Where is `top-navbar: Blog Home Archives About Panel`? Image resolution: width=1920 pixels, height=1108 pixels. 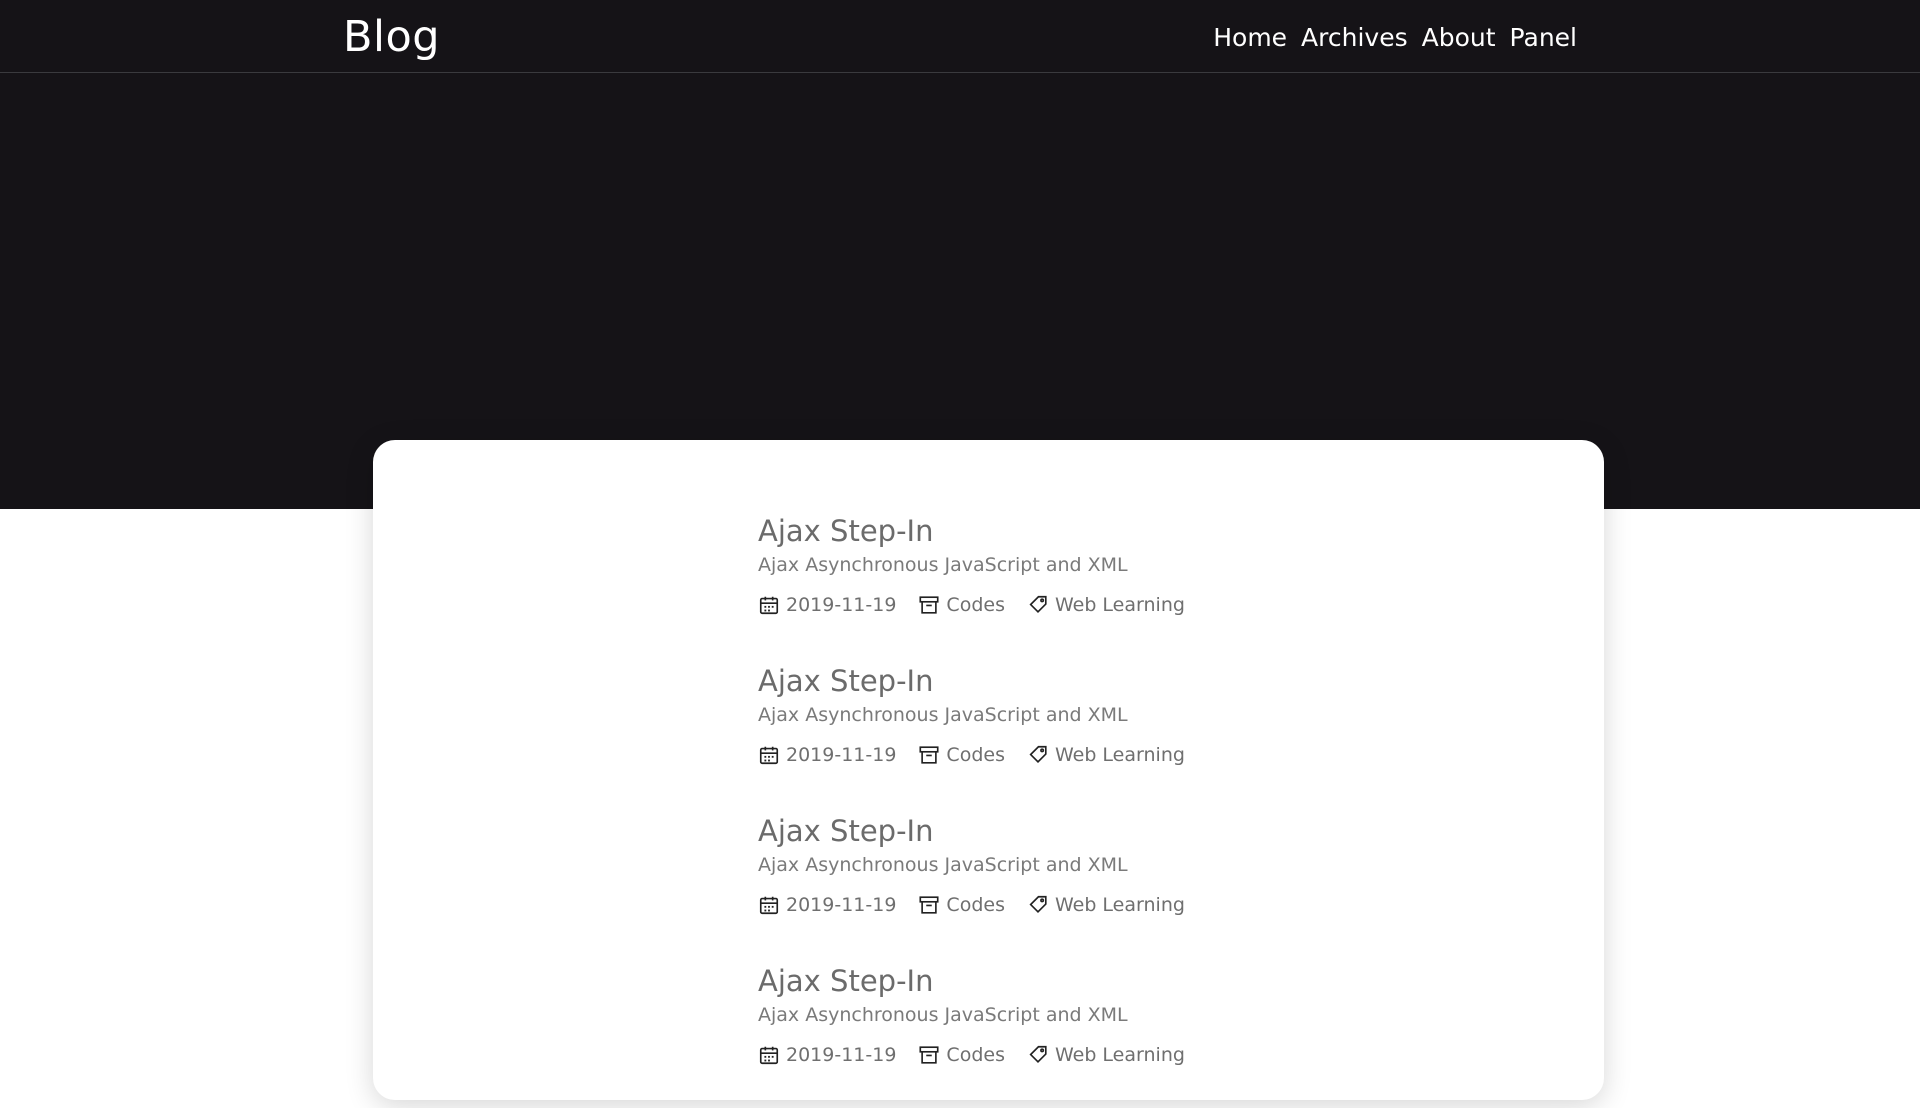
top-navbar: Blog Home Archives About Panel is located at coordinates (960, 36).